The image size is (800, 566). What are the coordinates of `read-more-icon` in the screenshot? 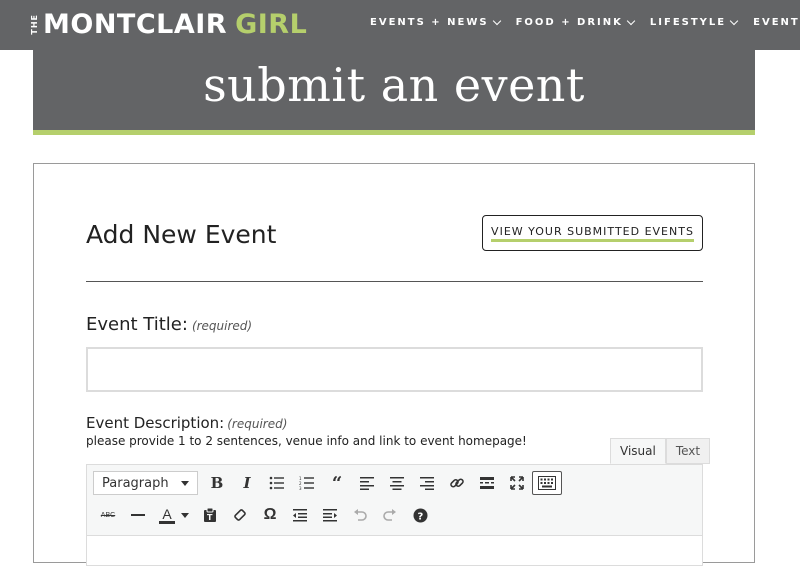 It's located at (487, 483).